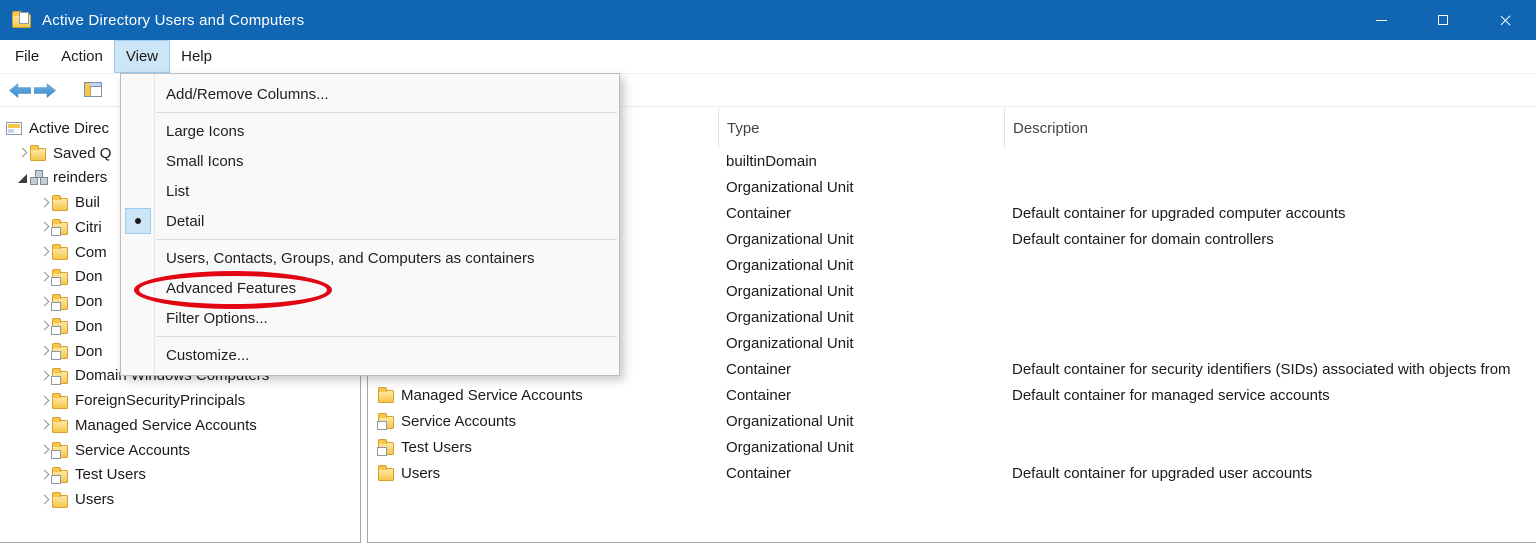  Describe the element at coordinates (370, 288) in the screenshot. I see `menu-item-advanced-features: Advanced Features` at that location.